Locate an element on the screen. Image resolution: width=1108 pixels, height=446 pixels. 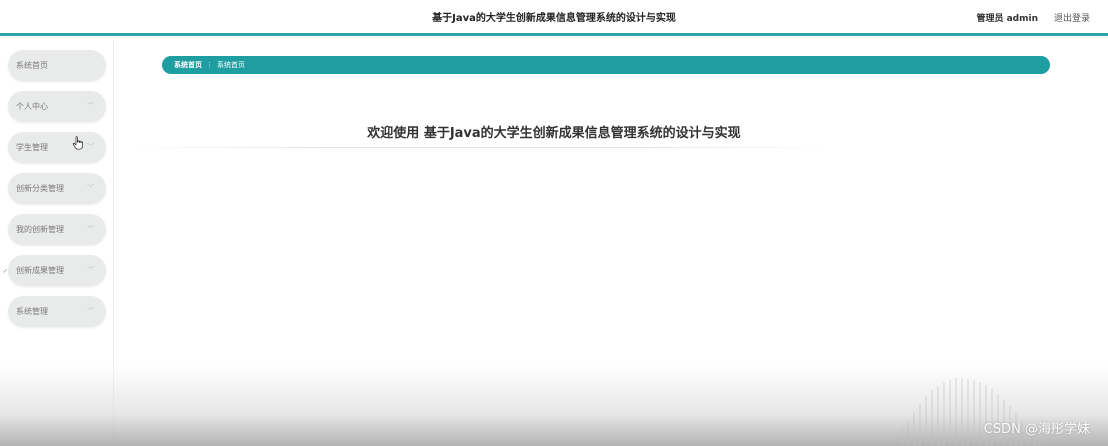
sidebar-item-label: 我的创新管理 is located at coordinates (40, 229).